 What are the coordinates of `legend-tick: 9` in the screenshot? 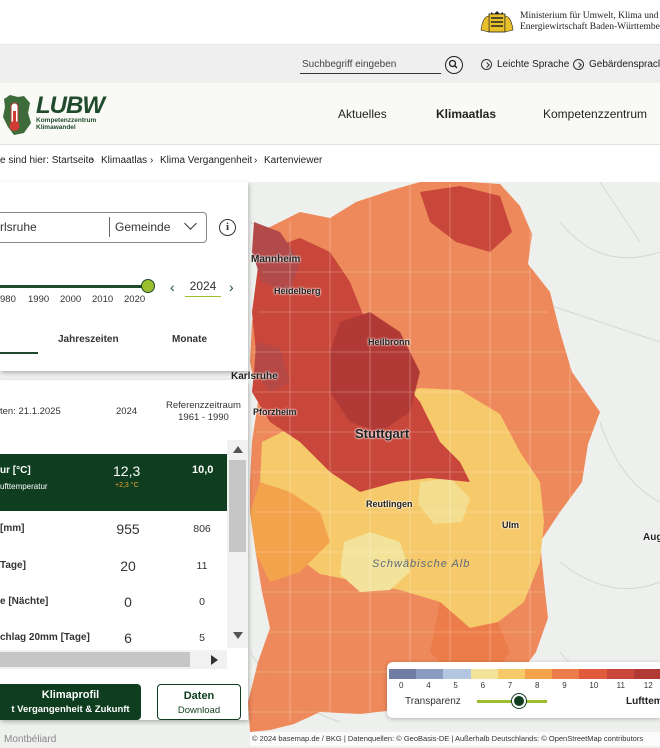 It's located at (564, 685).